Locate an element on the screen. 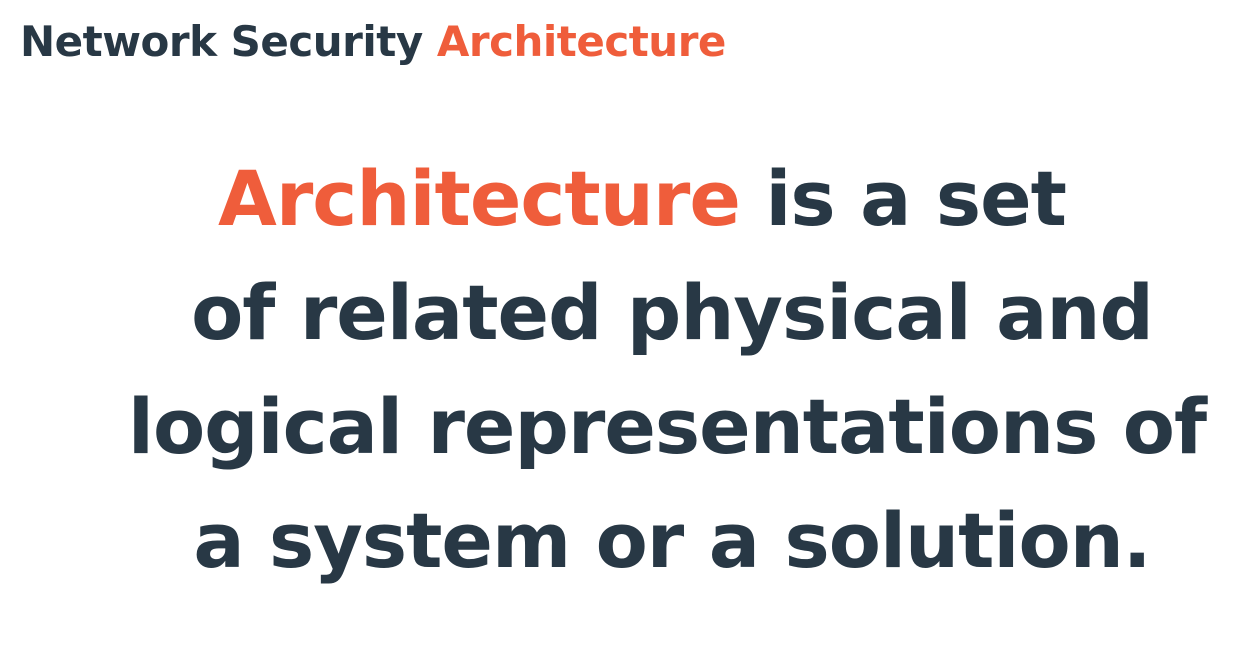  statement-keyword: Architecture is located at coordinates (479, 198).